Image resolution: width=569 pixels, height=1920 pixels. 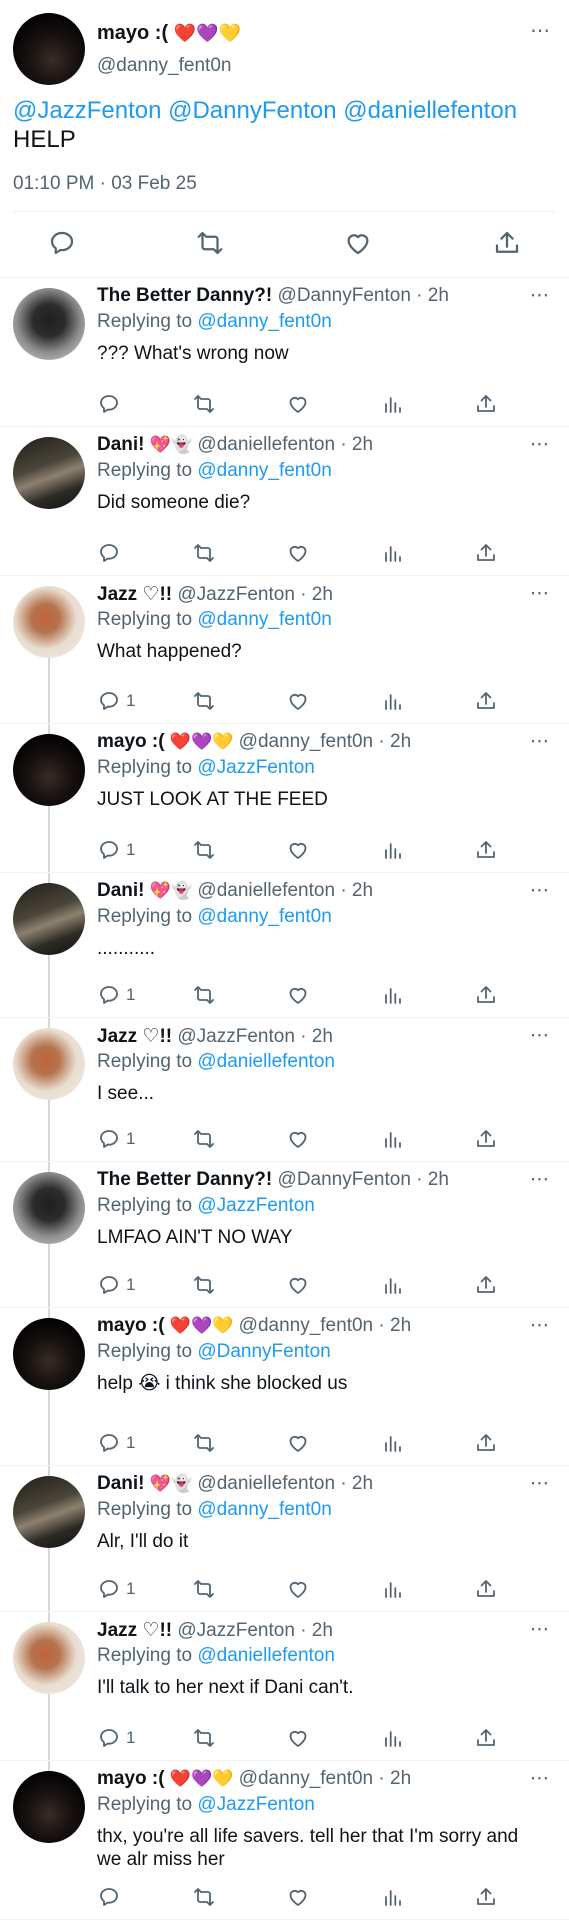 I want to click on user-handle: @DannyFenton, so click(x=344, y=295).